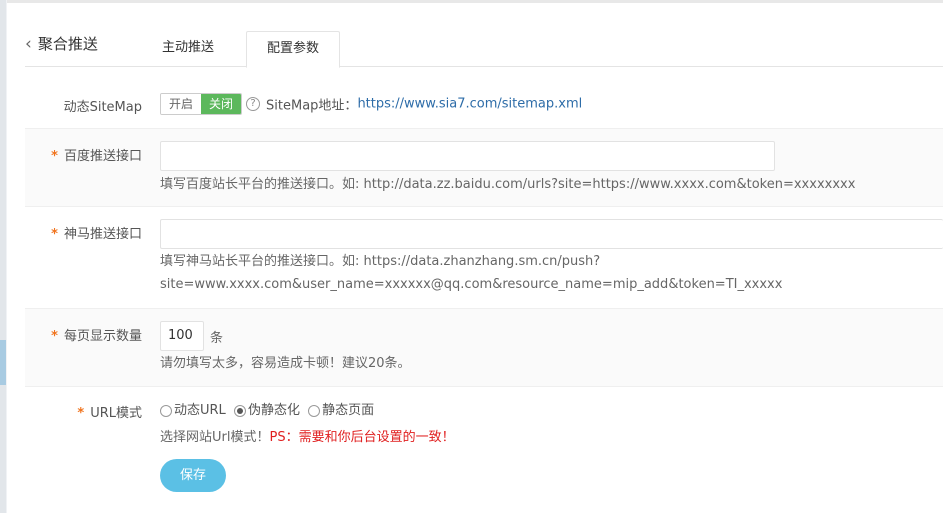  What do you see at coordinates (221, 104) in the screenshot?
I see `toggle-off-option: 关闭` at bounding box center [221, 104].